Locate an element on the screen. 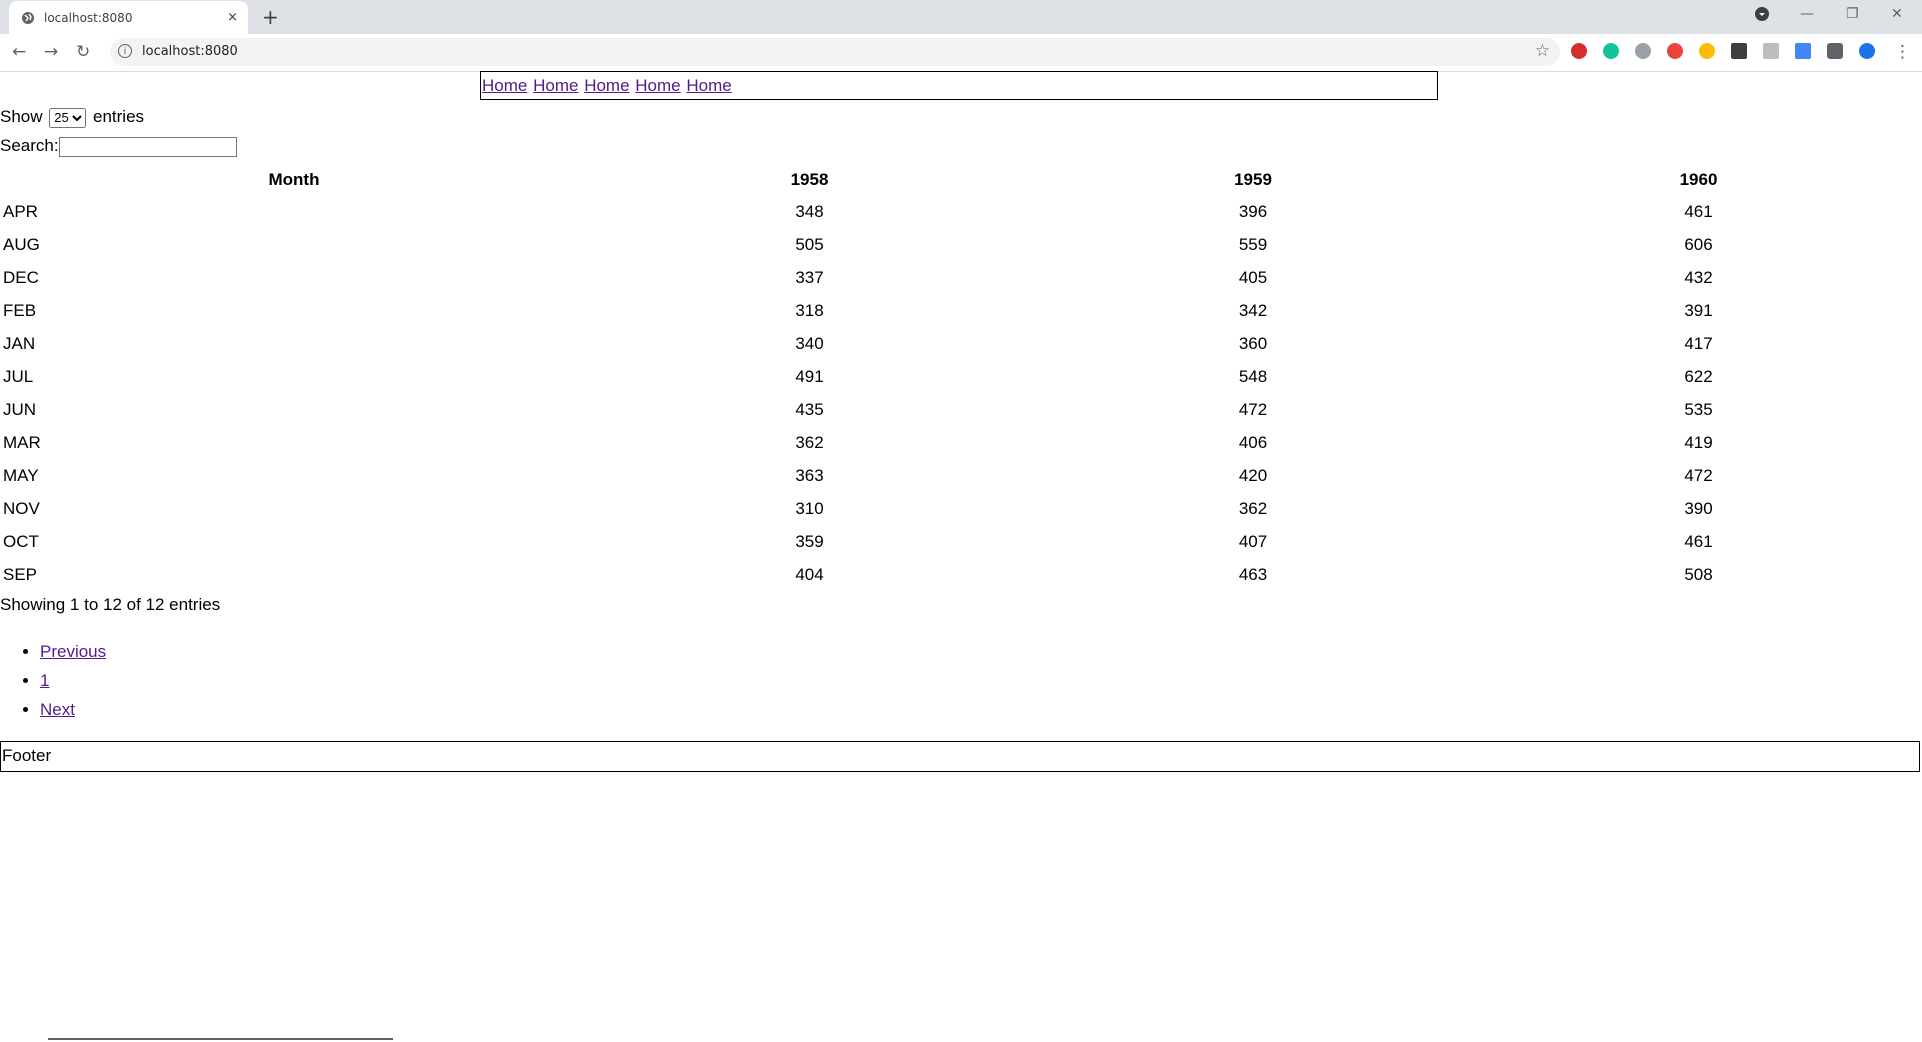  month-cell: MAR is located at coordinates (22, 442).